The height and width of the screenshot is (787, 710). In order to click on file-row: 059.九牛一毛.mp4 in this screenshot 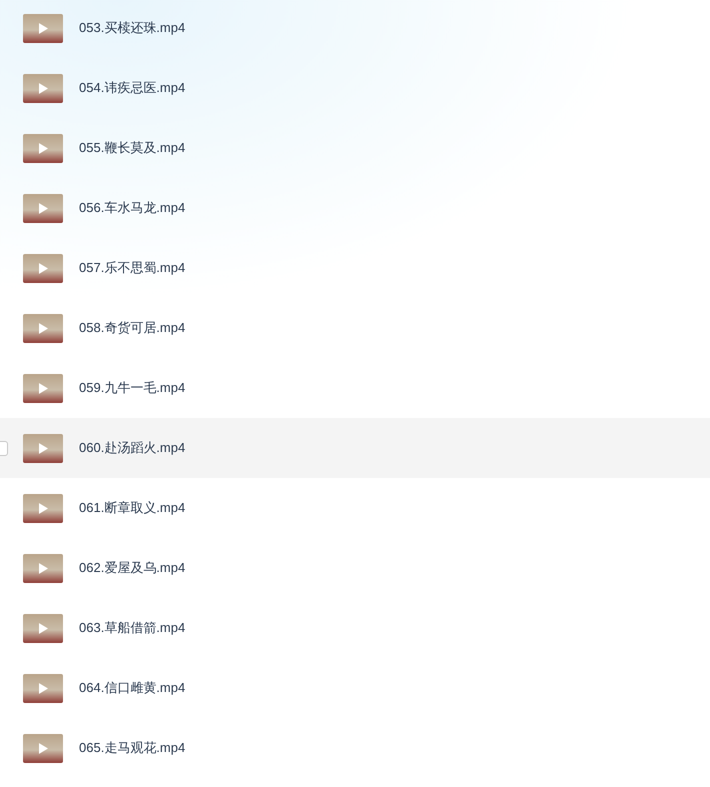, I will do `click(355, 388)`.